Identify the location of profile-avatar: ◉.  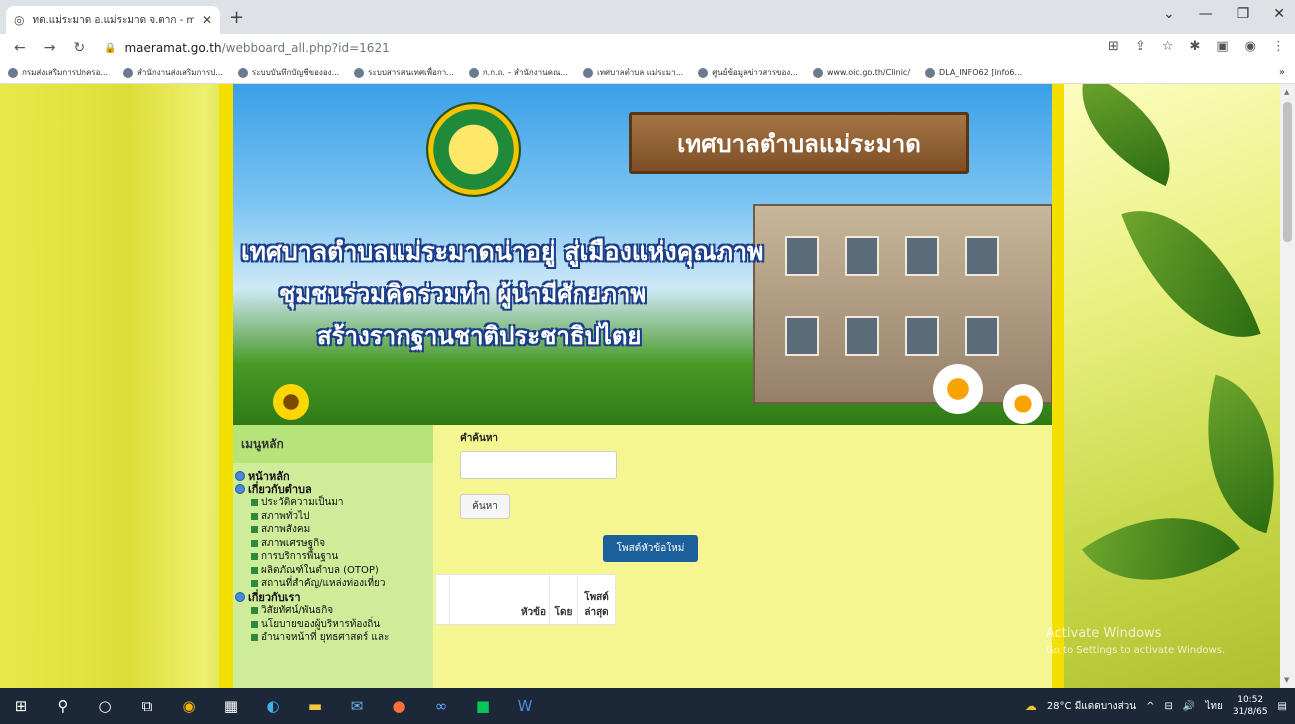
(1250, 46).